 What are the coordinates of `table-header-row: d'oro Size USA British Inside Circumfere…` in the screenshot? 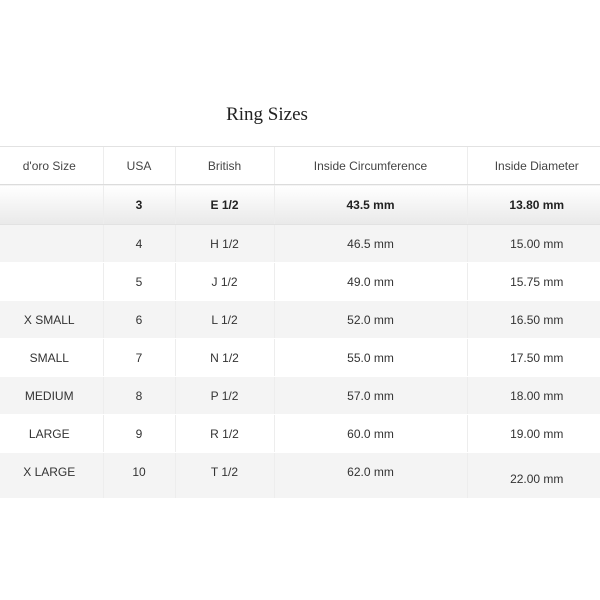 It's located at (300, 165).